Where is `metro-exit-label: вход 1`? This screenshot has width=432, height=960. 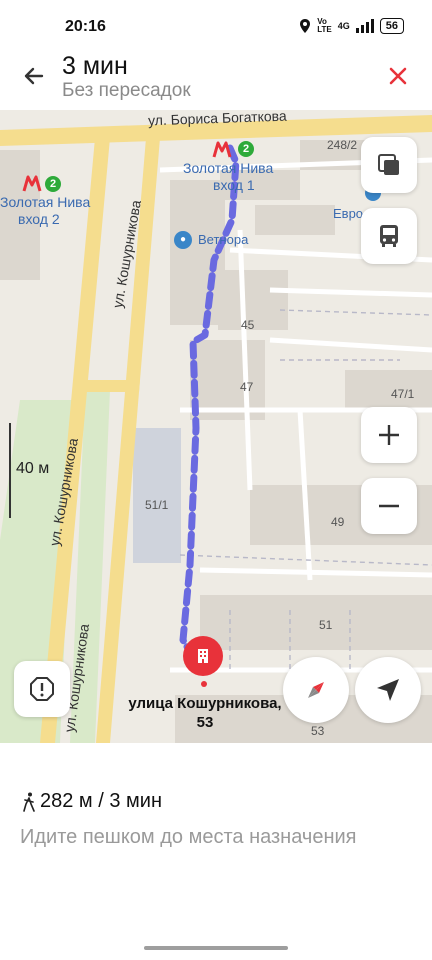
metro-exit-label: вход 1 is located at coordinates (234, 185).